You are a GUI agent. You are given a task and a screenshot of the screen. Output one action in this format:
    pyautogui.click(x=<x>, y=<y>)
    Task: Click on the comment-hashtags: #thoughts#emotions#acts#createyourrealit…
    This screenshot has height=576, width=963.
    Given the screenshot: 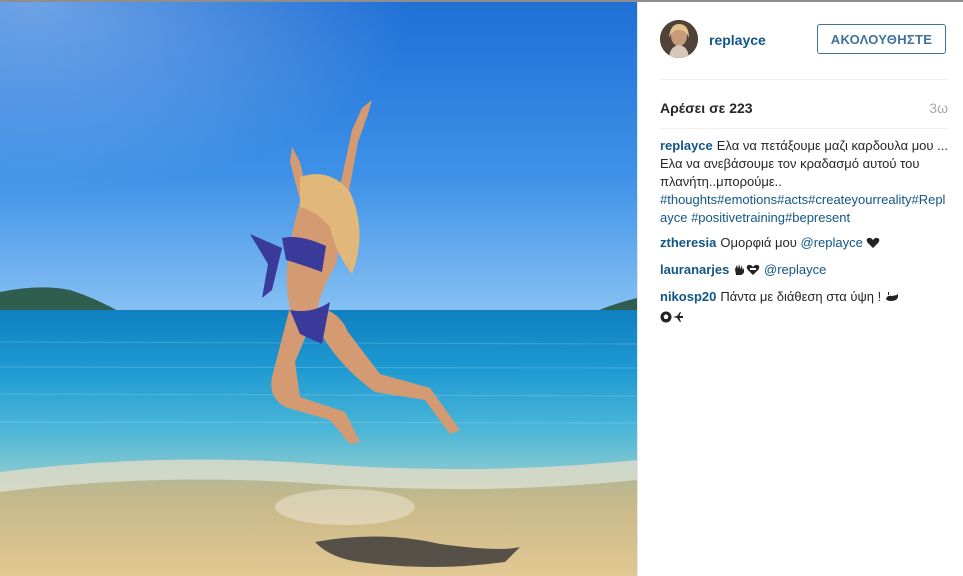 What is the action you would take?
    pyautogui.click(x=802, y=208)
    